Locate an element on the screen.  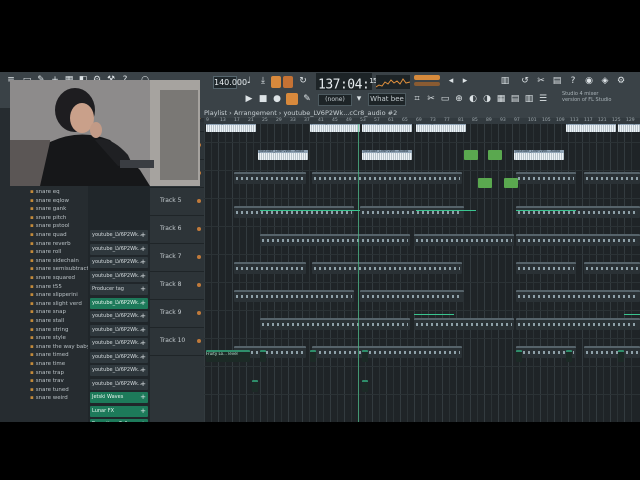
draw-tool-button is located at coordinates (292, 99).